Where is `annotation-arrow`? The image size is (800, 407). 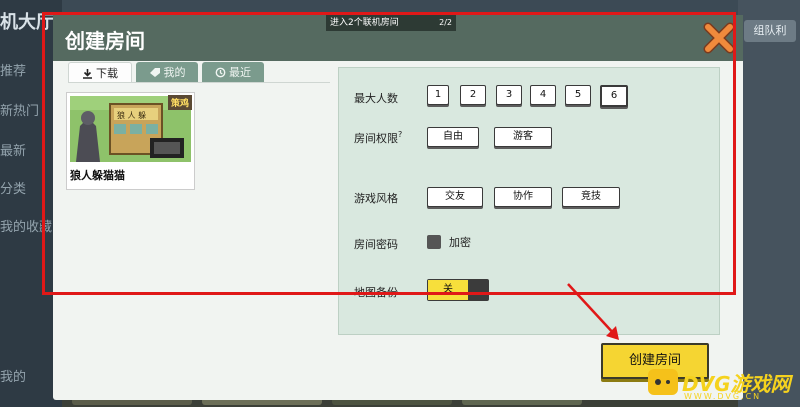 annotation-arrow is located at coordinates (593, 311).